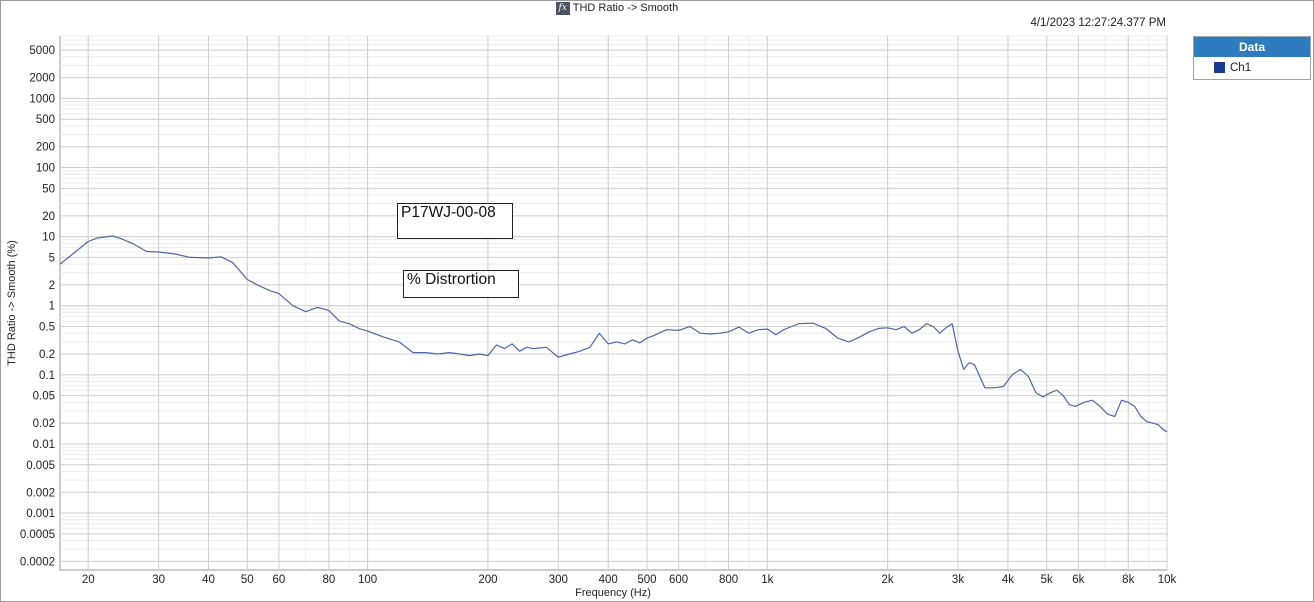  Describe the element at coordinates (48, 217) in the screenshot. I see `y-tick-label: 20` at that location.